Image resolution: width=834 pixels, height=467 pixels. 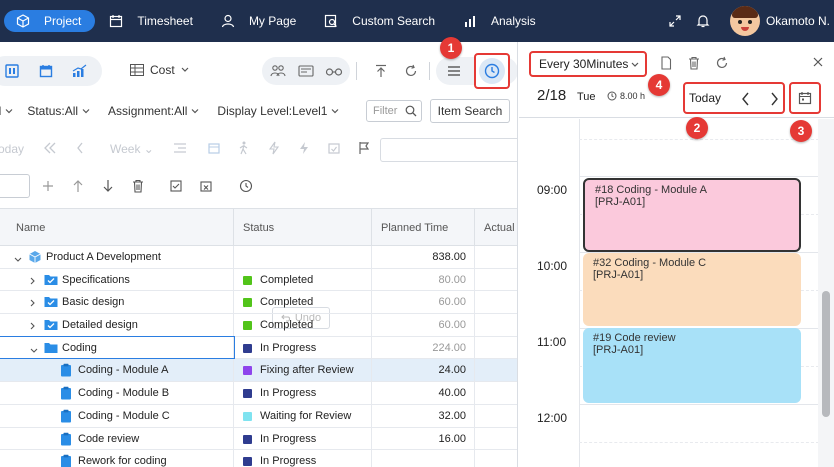 I want to click on history-icon, so click(x=246, y=186).